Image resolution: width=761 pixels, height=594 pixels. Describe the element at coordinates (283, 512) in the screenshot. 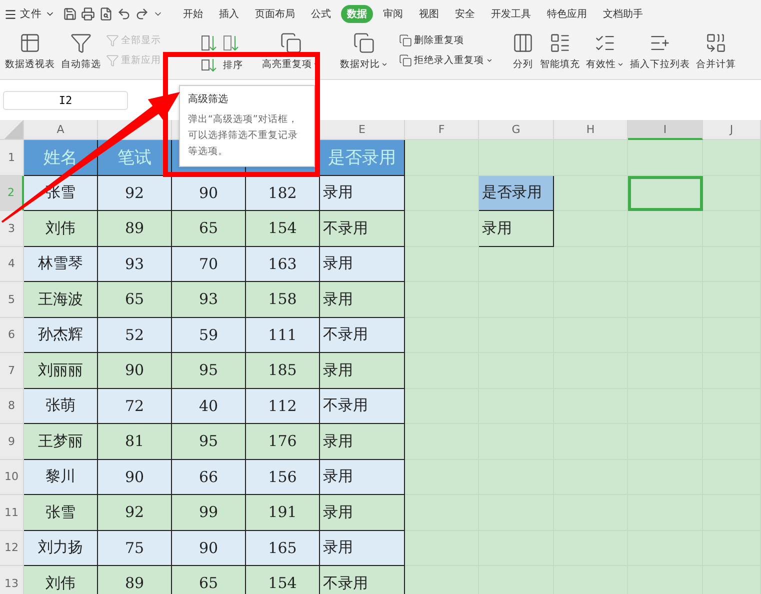

I see `table-cell: 191` at that location.